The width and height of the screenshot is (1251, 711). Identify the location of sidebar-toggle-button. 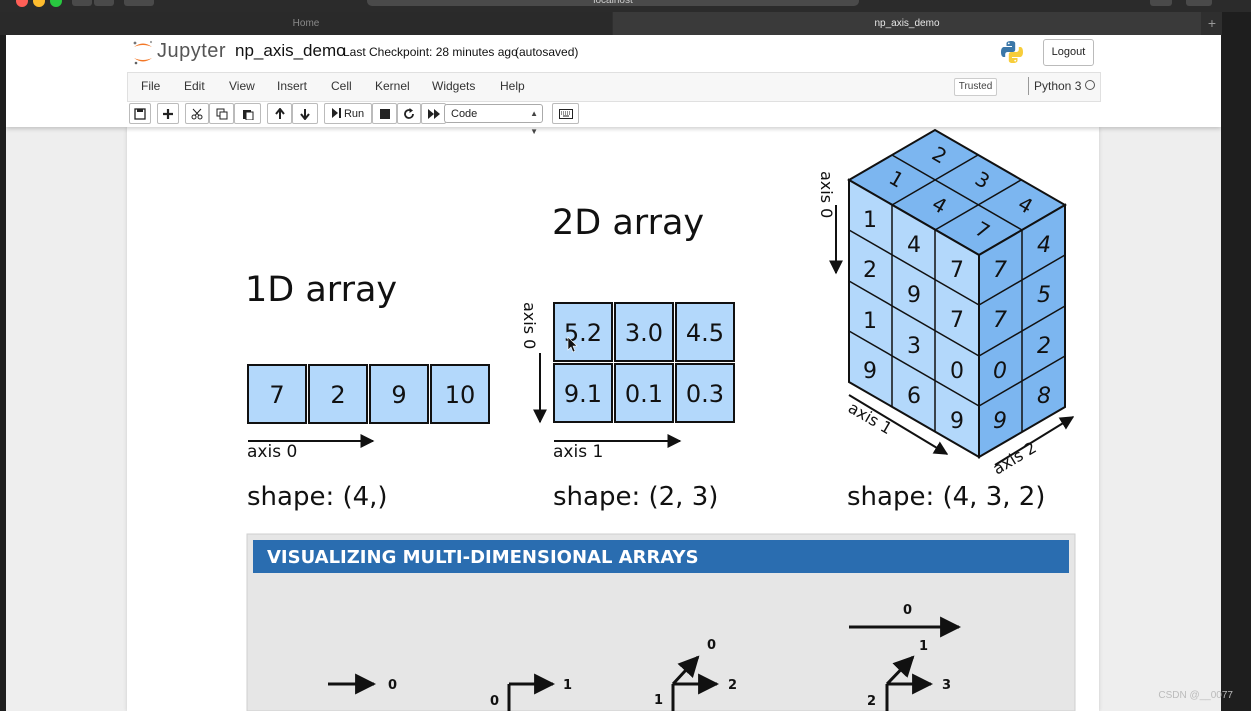
(139, 3).